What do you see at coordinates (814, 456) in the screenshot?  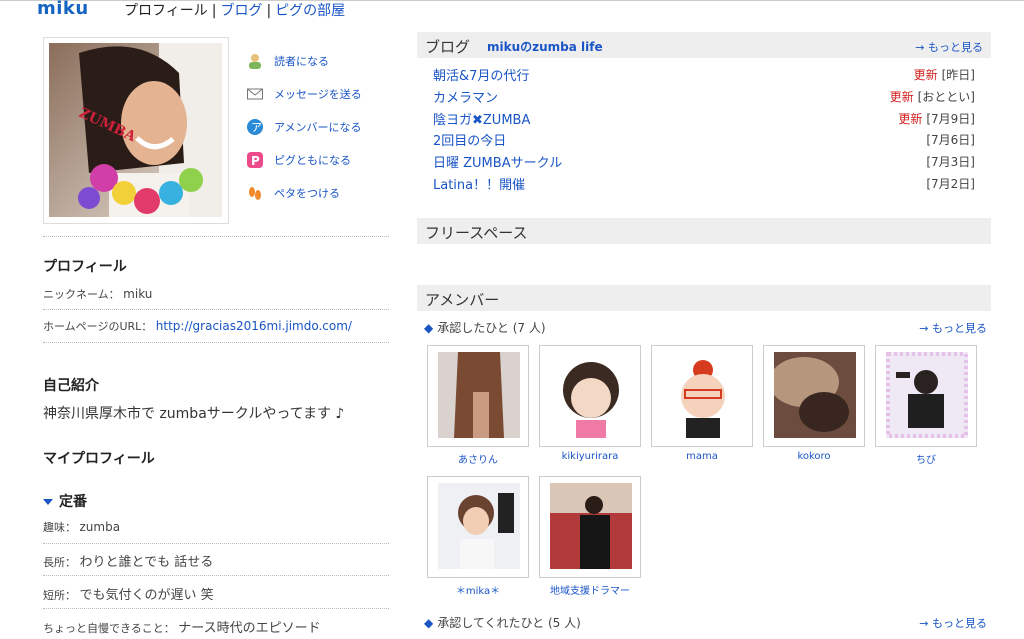 I see `member-name: kokoro` at bounding box center [814, 456].